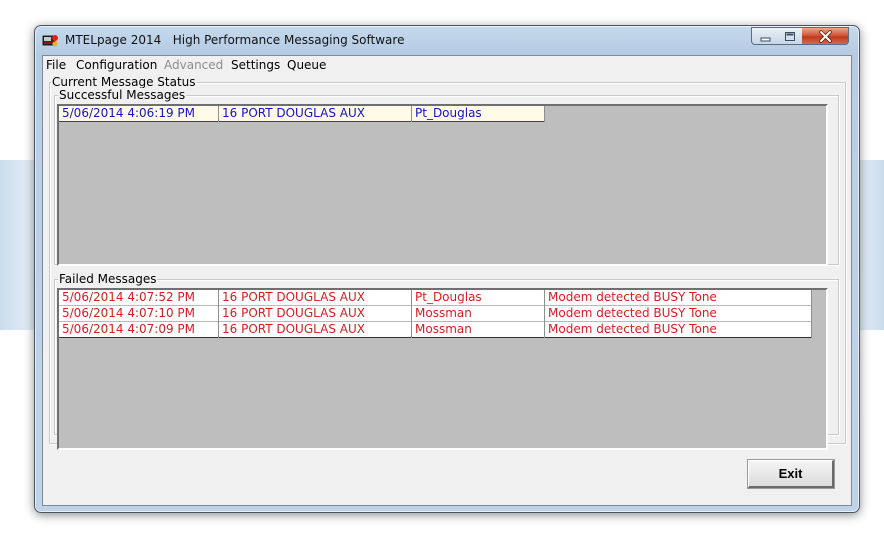 The width and height of the screenshot is (884, 539). Describe the element at coordinates (139, 330) in the screenshot. I see `message-time: 5/06/2014 4:07:09 PM` at that location.